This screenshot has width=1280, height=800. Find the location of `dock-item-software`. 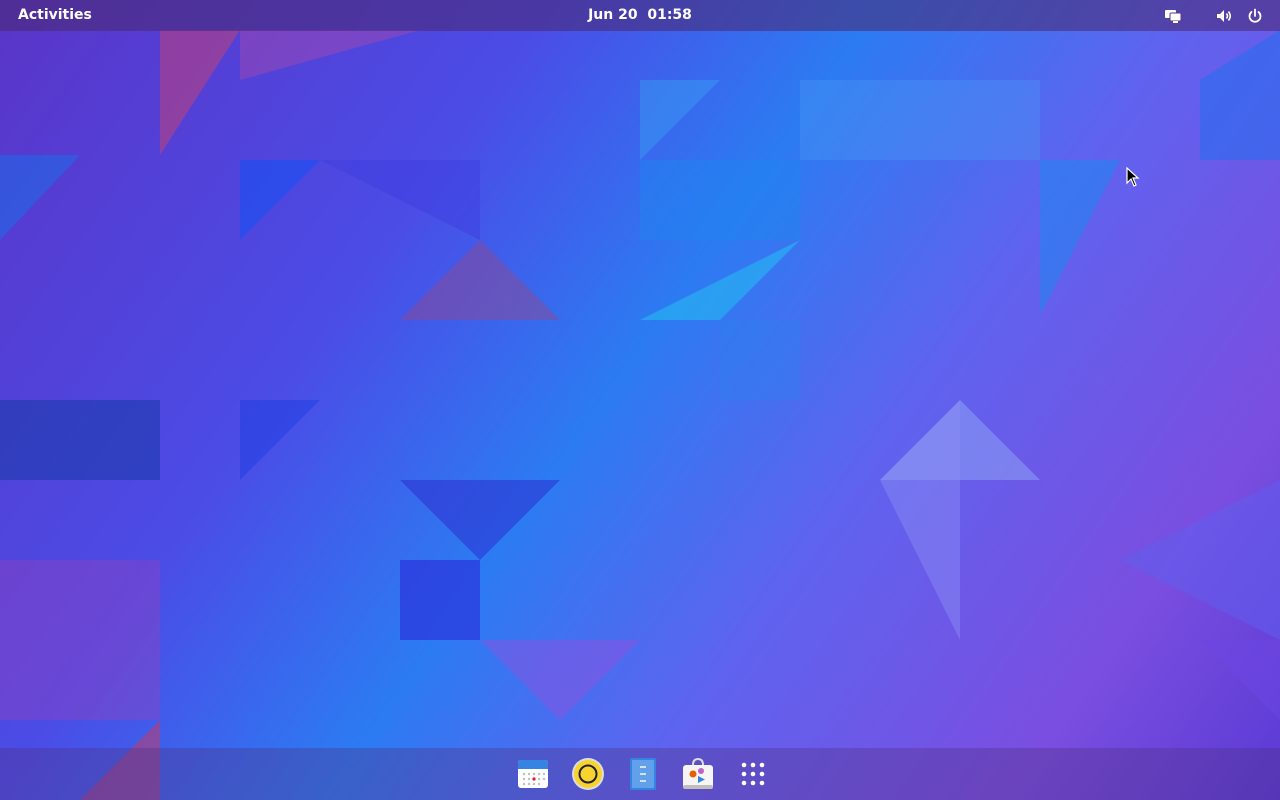

dock-item-software is located at coordinates (698, 774).